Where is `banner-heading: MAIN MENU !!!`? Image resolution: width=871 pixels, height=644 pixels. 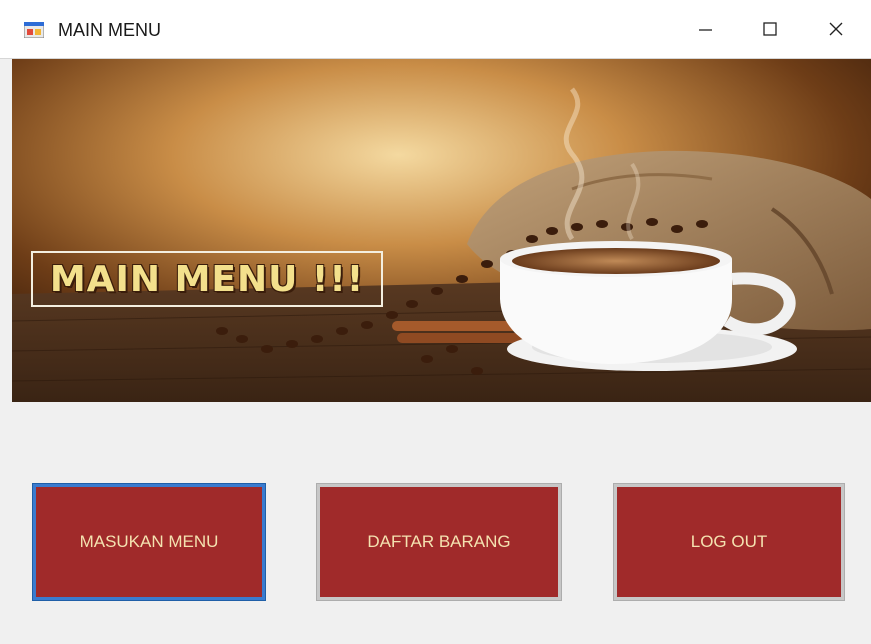 banner-heading: MAIN MENU !!! is located at coordinates (207, 279).